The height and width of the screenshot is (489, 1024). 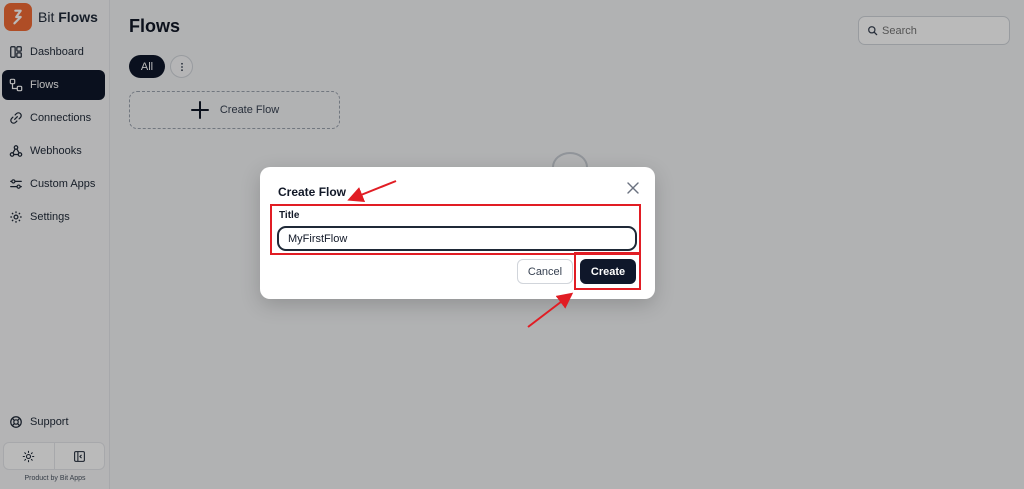 I want to click on cancel-button: Cancel, so click(x=545, y=271).